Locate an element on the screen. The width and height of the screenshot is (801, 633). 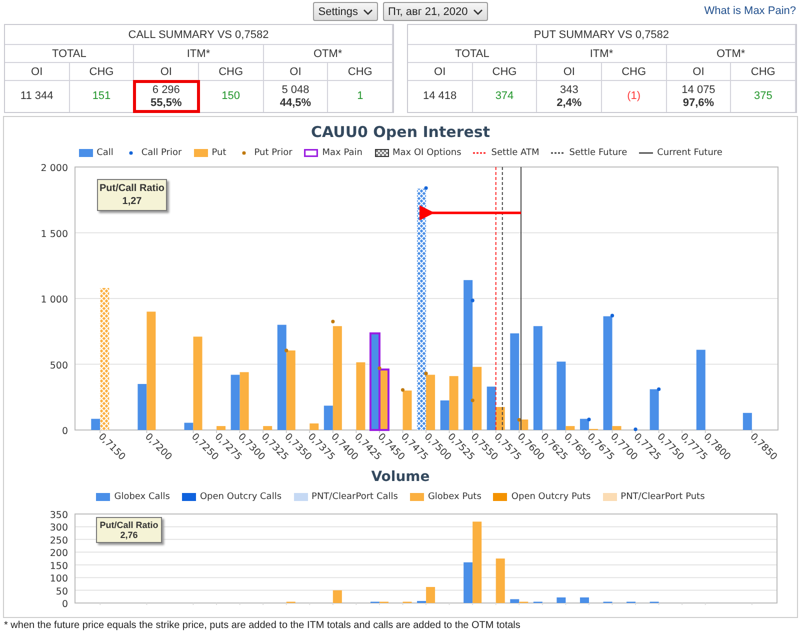
legend-label: Max Pain is located at coordinates (342, 153).